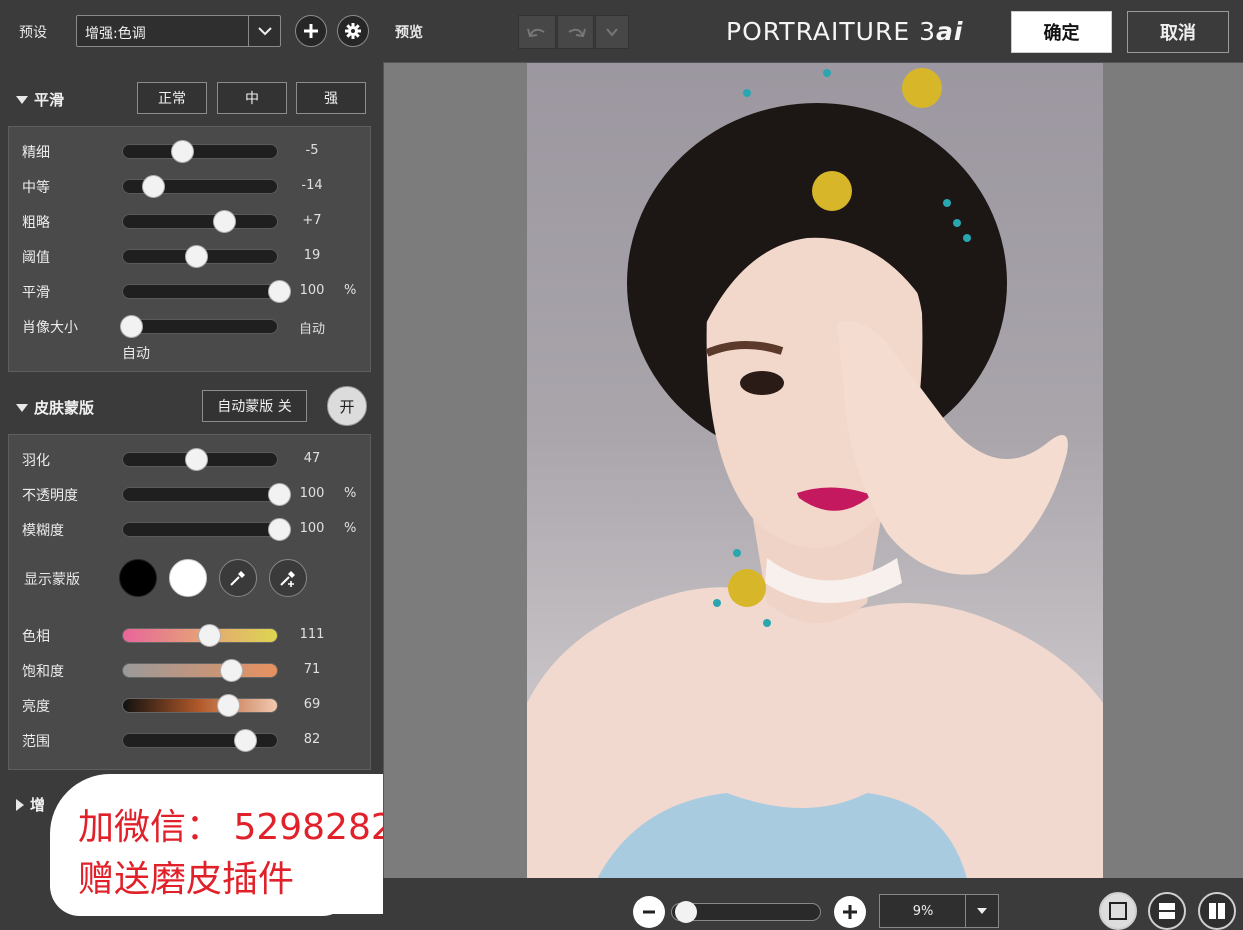 The image size is (1243, 930). Describe the element at coordinates (1217, 911) in the screenshot. I see `split-vertical-button` at that location.